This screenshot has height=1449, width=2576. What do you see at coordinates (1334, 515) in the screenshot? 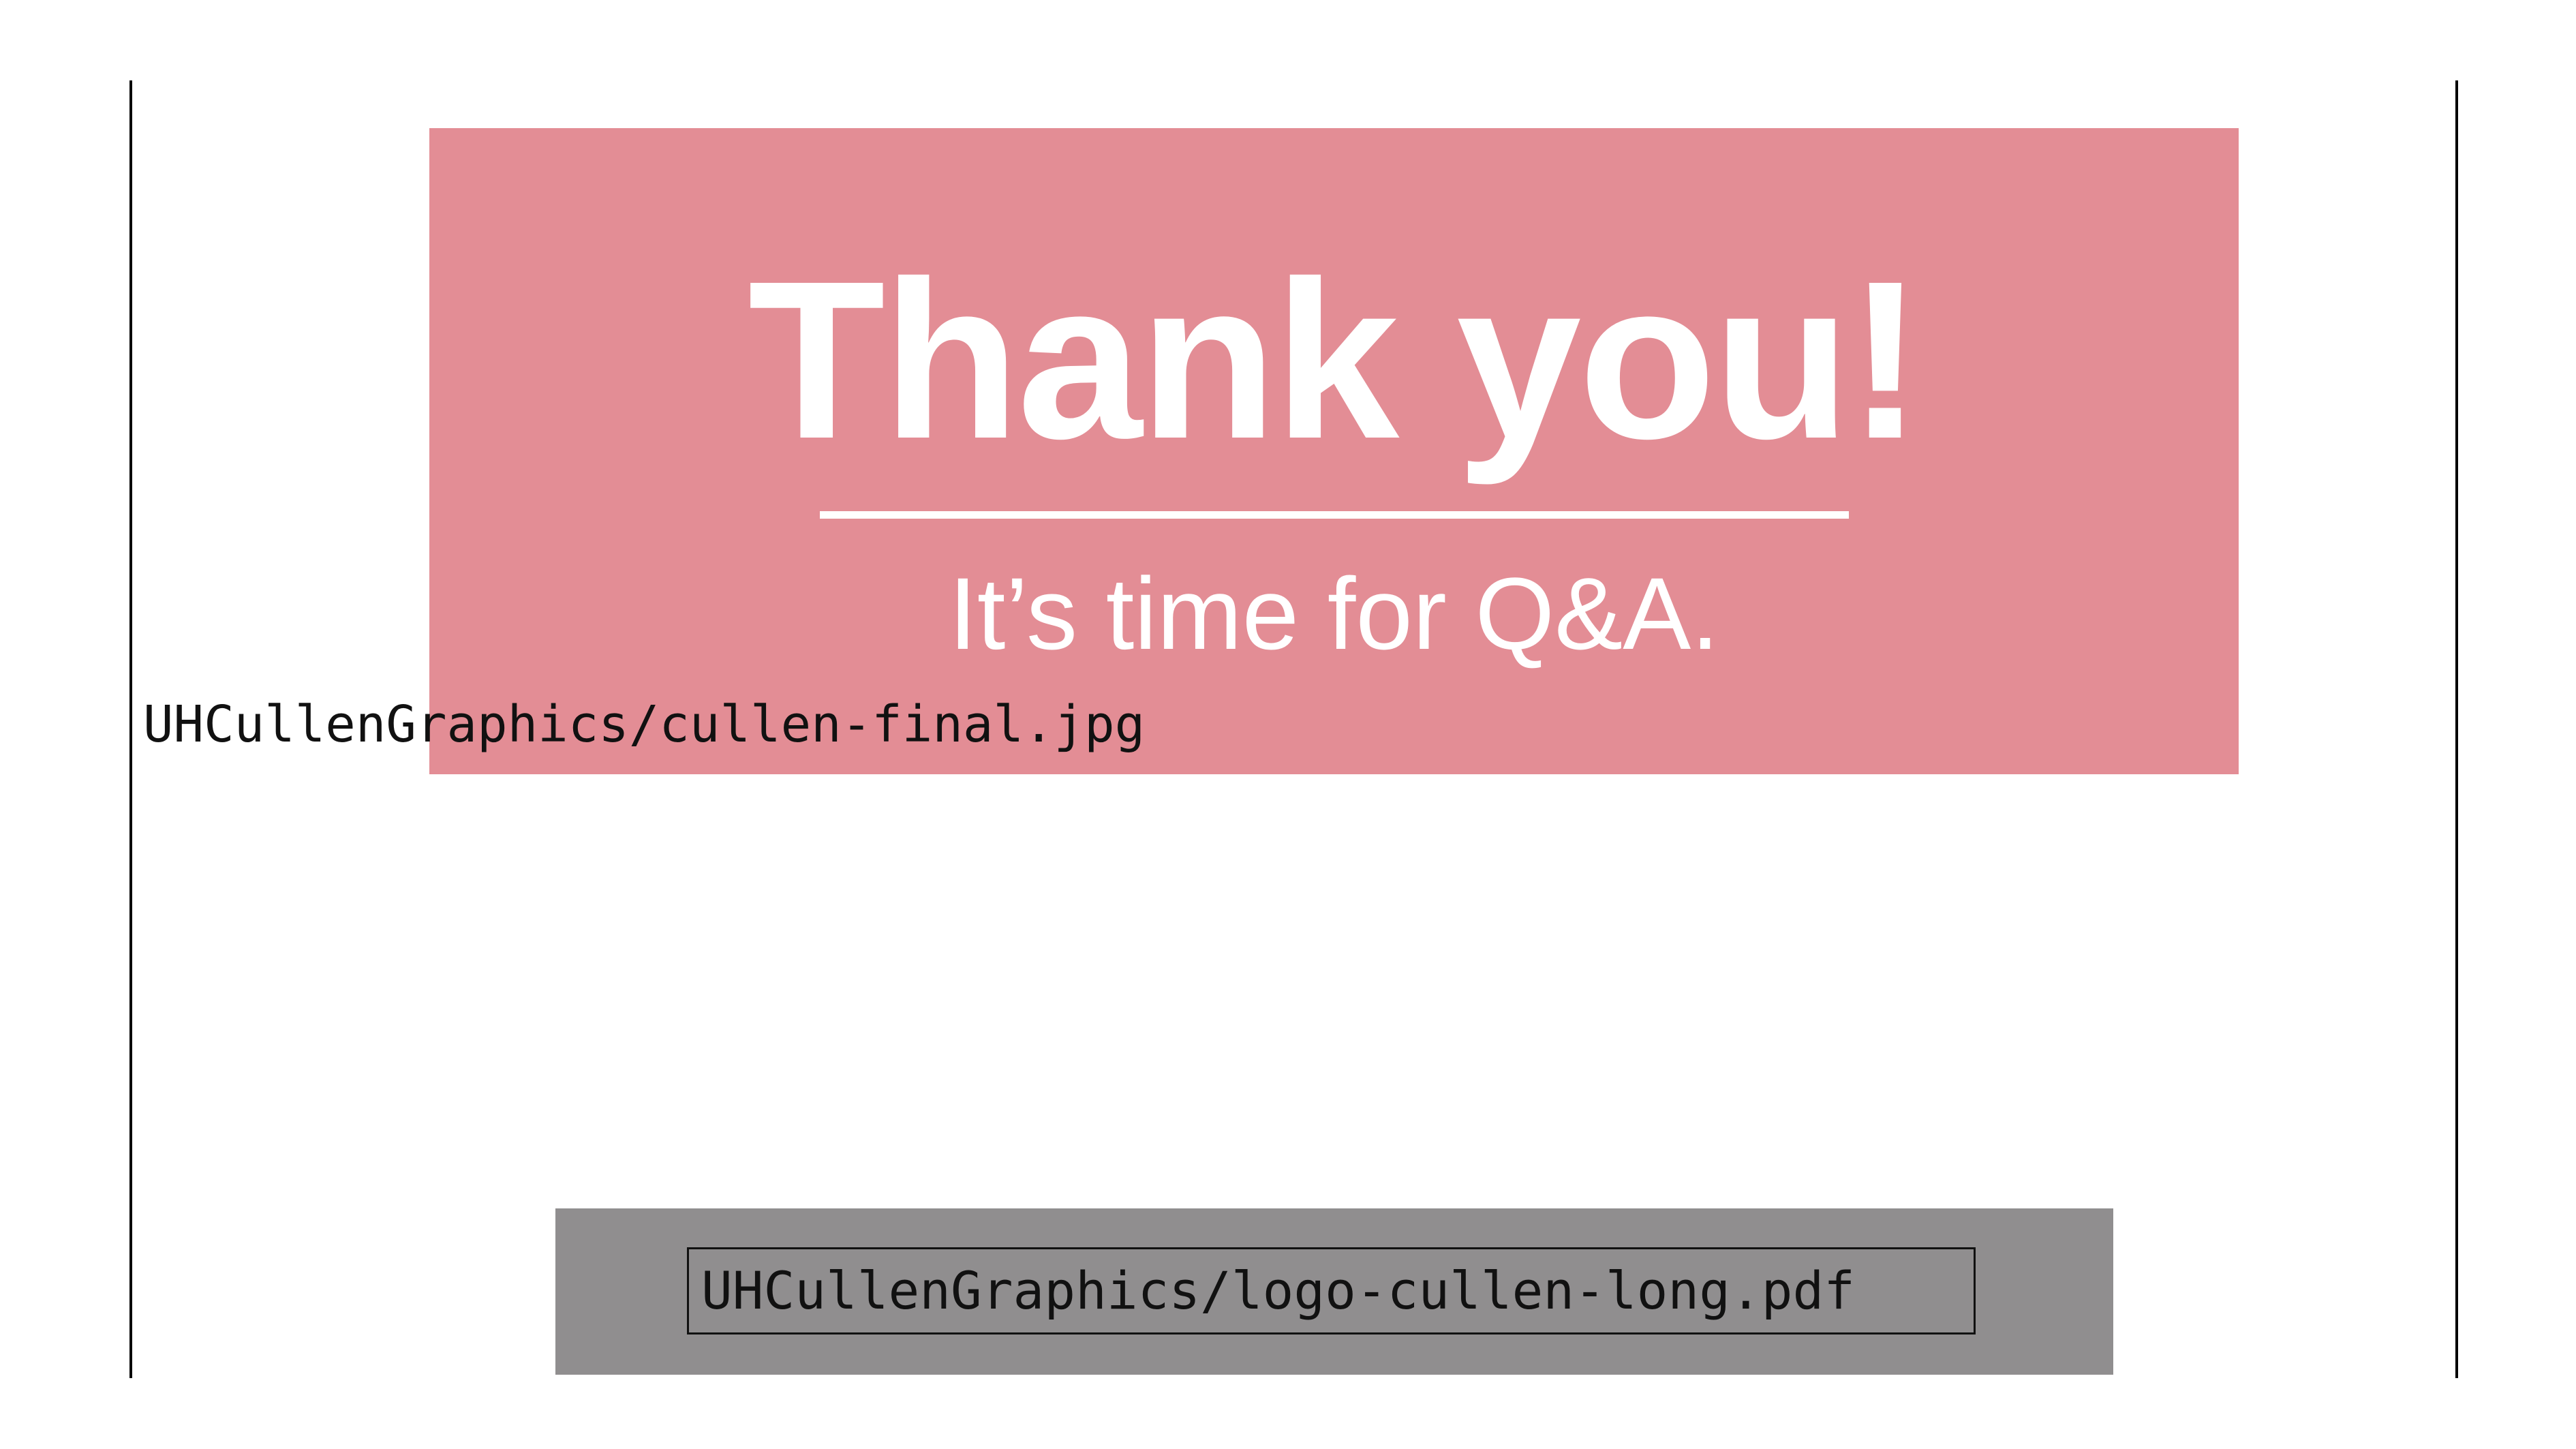
I see `banner-divider` at bounding box center [1334, 515].